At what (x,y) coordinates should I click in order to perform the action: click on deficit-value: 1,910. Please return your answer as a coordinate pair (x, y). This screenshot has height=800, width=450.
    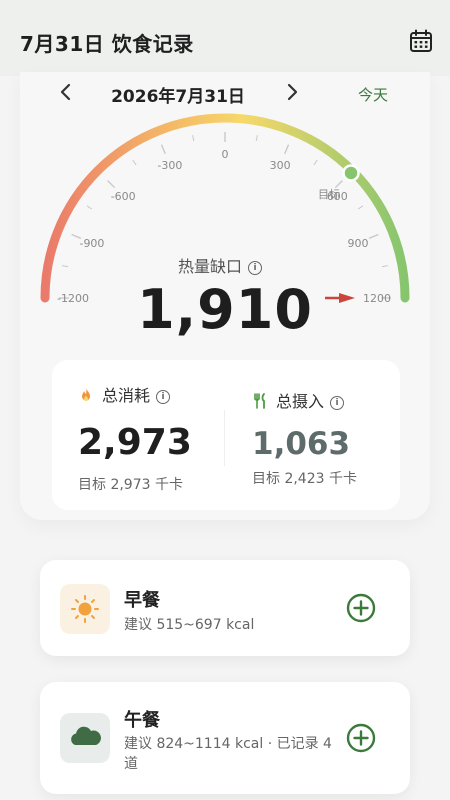
    Looking at the image, I should click on (225, 309).